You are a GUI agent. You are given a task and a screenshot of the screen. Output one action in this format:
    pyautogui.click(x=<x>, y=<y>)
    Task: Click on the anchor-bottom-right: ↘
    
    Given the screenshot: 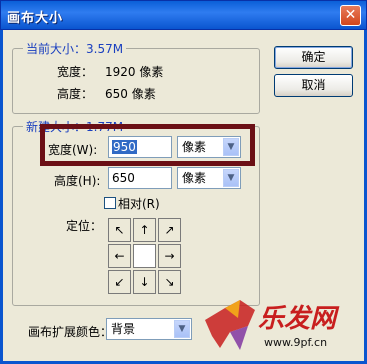 What is the action you would take?
    pyautogui.click(x=169, y=282)
    